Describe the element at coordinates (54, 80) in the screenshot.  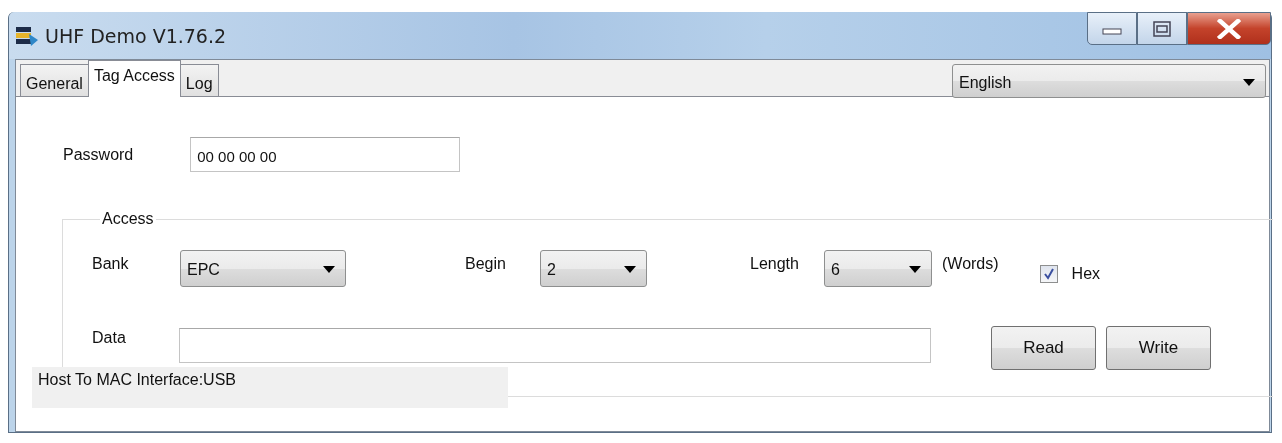
I see `tab: General` at that location.